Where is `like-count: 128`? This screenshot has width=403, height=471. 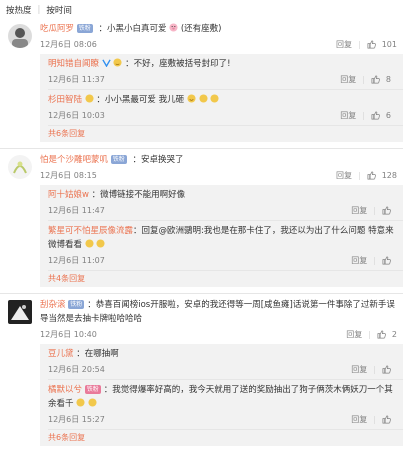 like-count: 128 is located at coordinates (389, 175).